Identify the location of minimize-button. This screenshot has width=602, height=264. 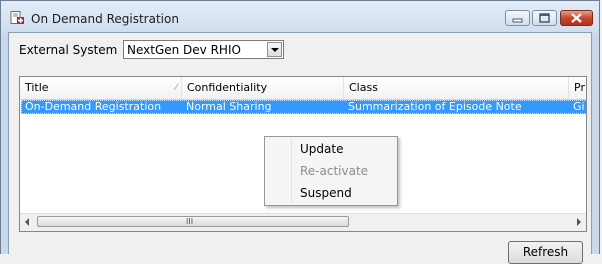
(517, 18).